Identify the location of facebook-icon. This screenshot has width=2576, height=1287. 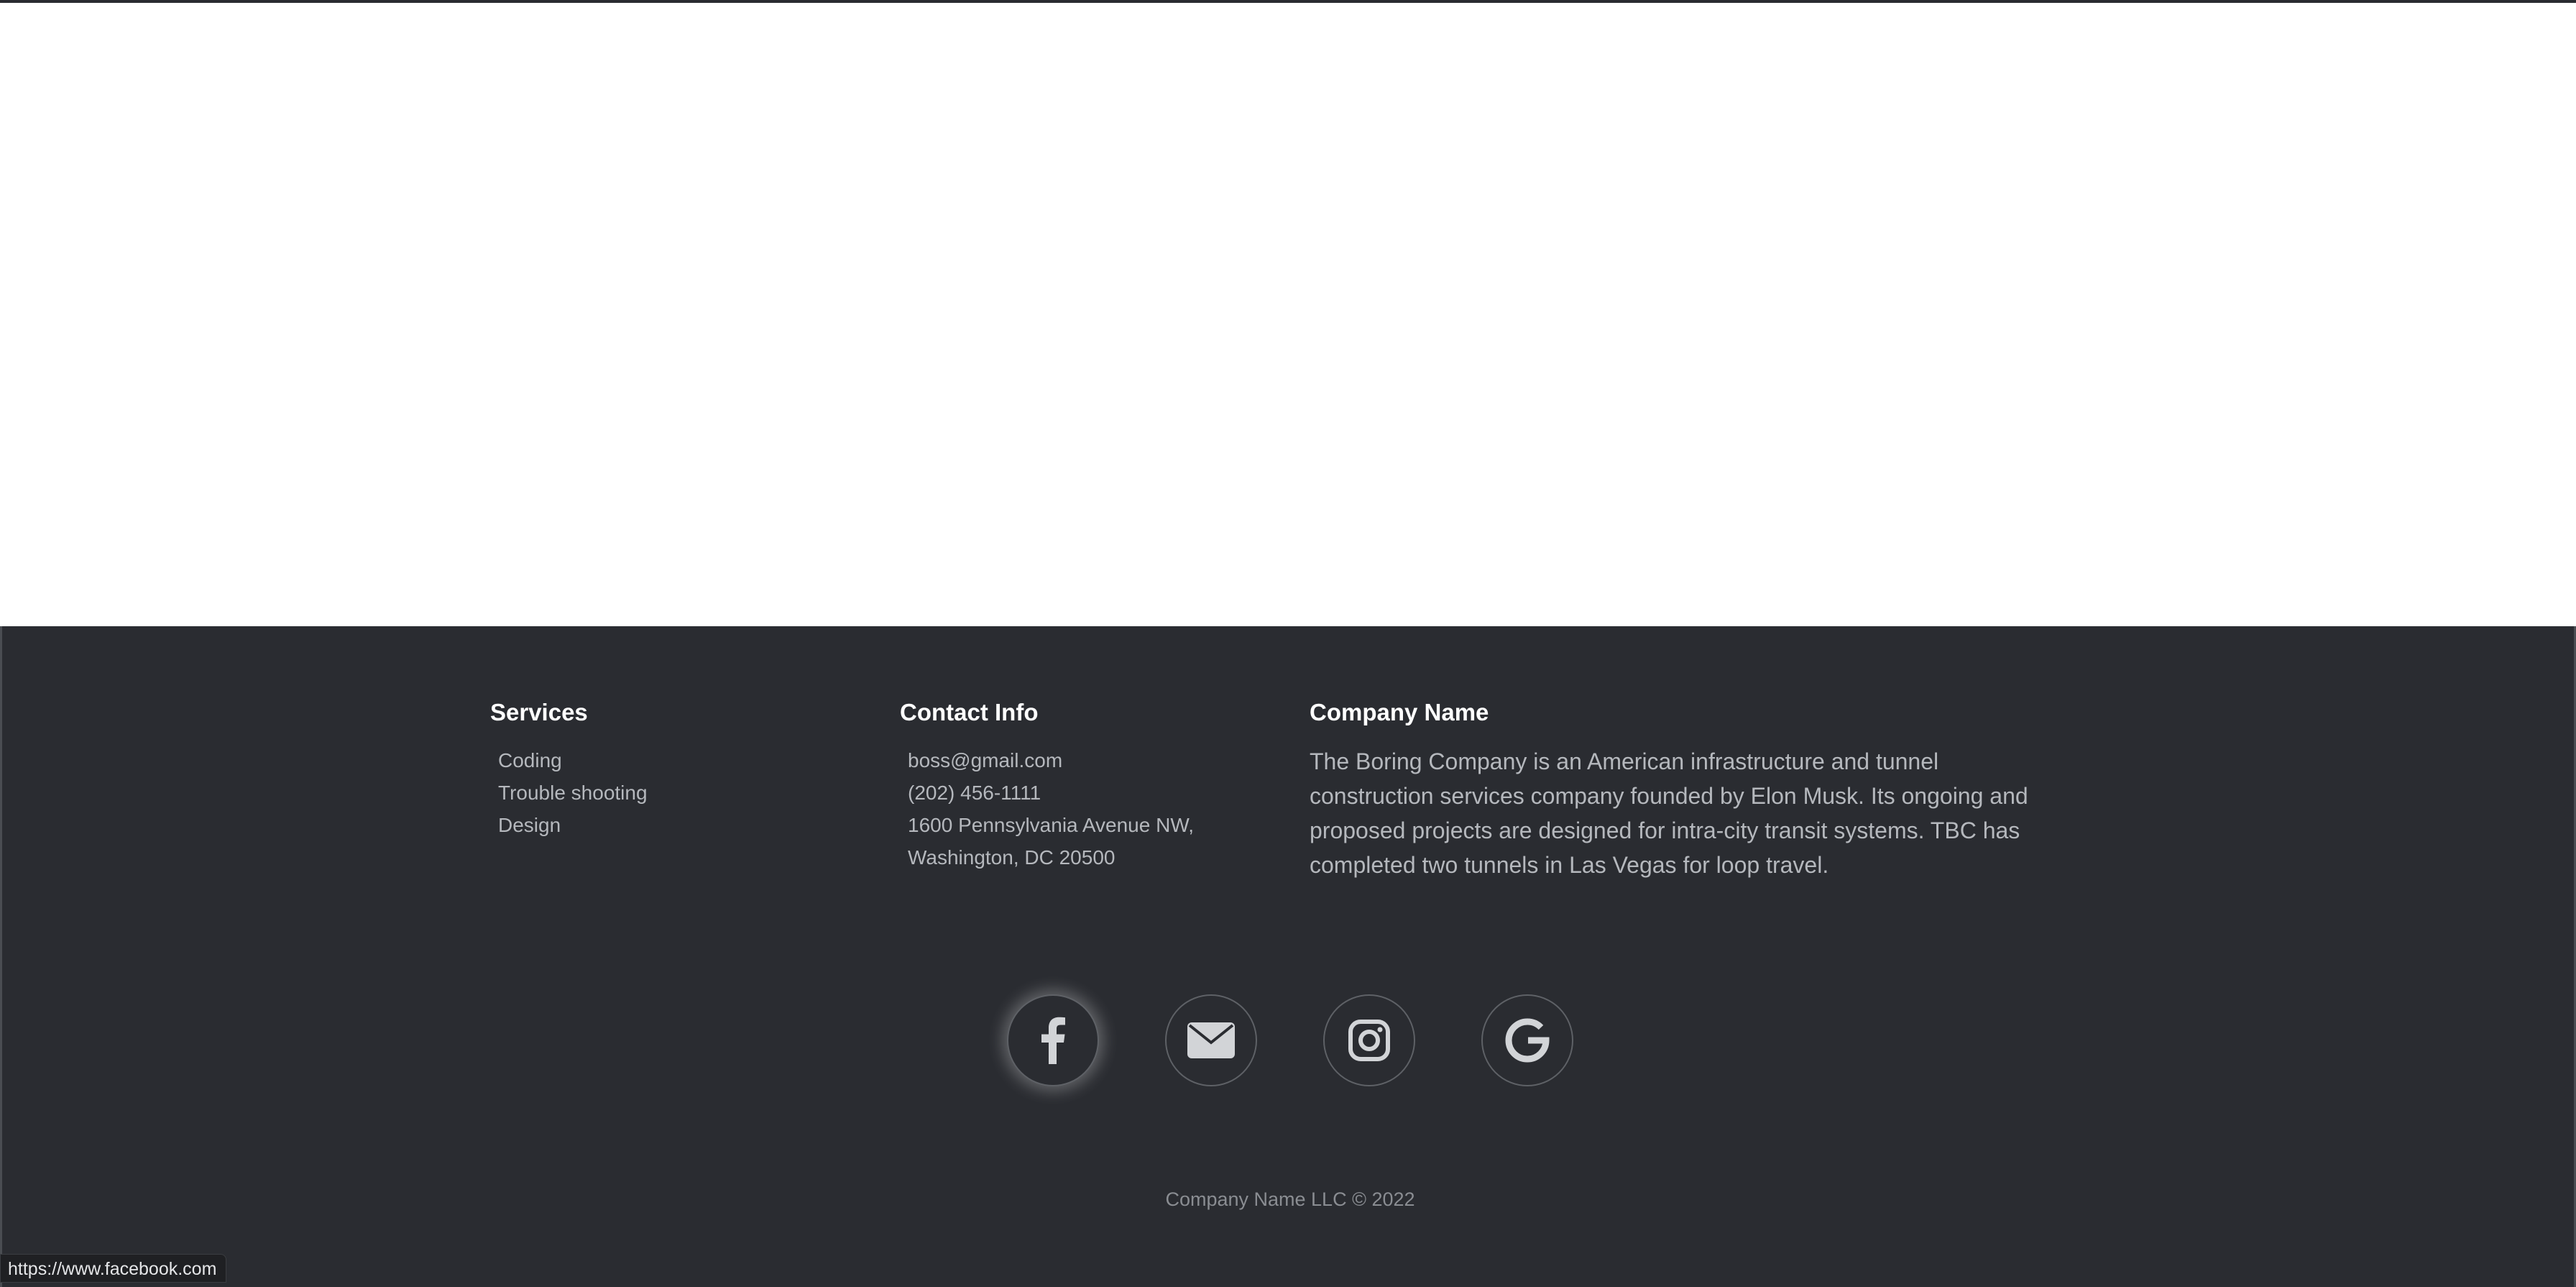
(1053, 1040).